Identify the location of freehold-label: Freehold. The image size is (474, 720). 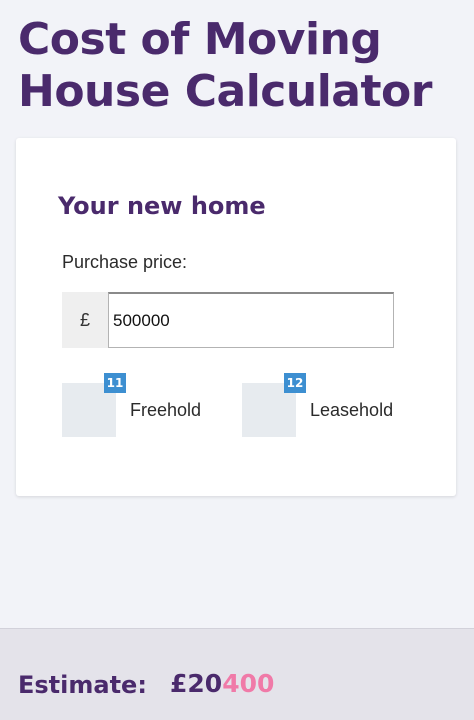
(165, 410).